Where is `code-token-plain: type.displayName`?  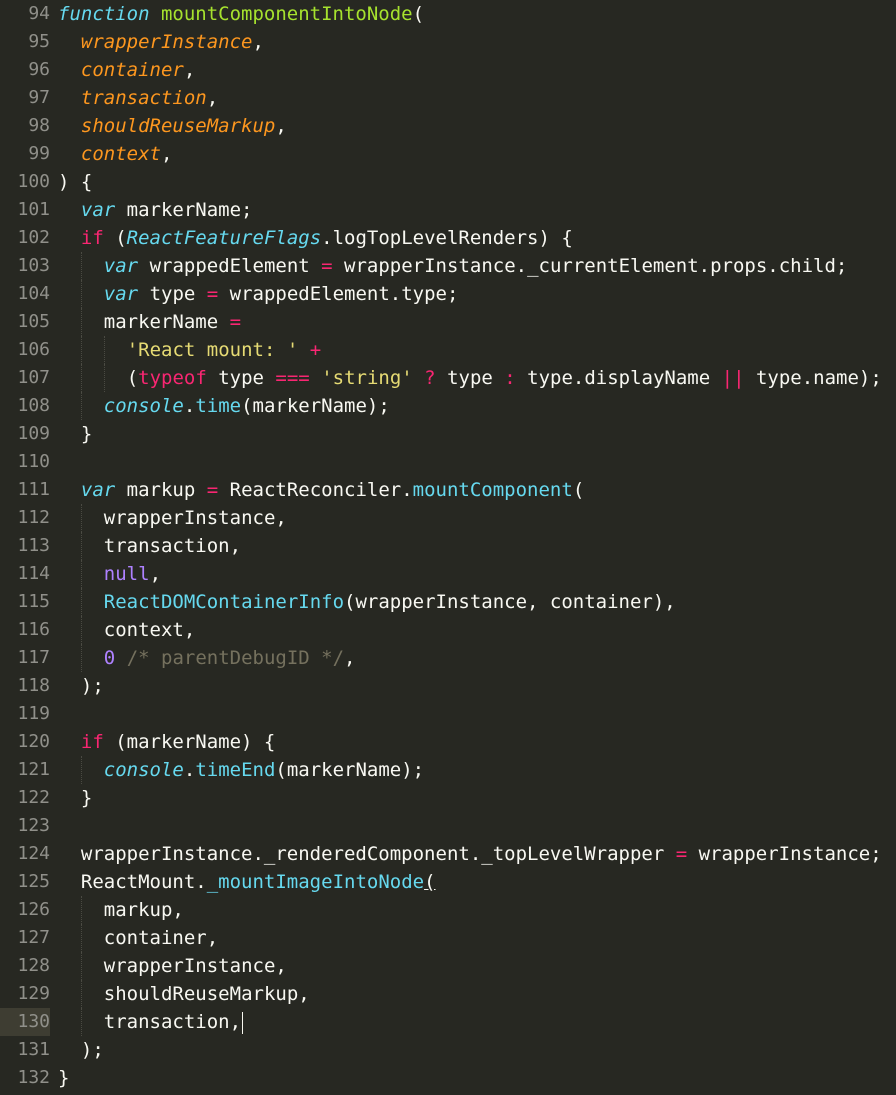
code-token-plain: type.displayName is located at coordinates (618, 378).